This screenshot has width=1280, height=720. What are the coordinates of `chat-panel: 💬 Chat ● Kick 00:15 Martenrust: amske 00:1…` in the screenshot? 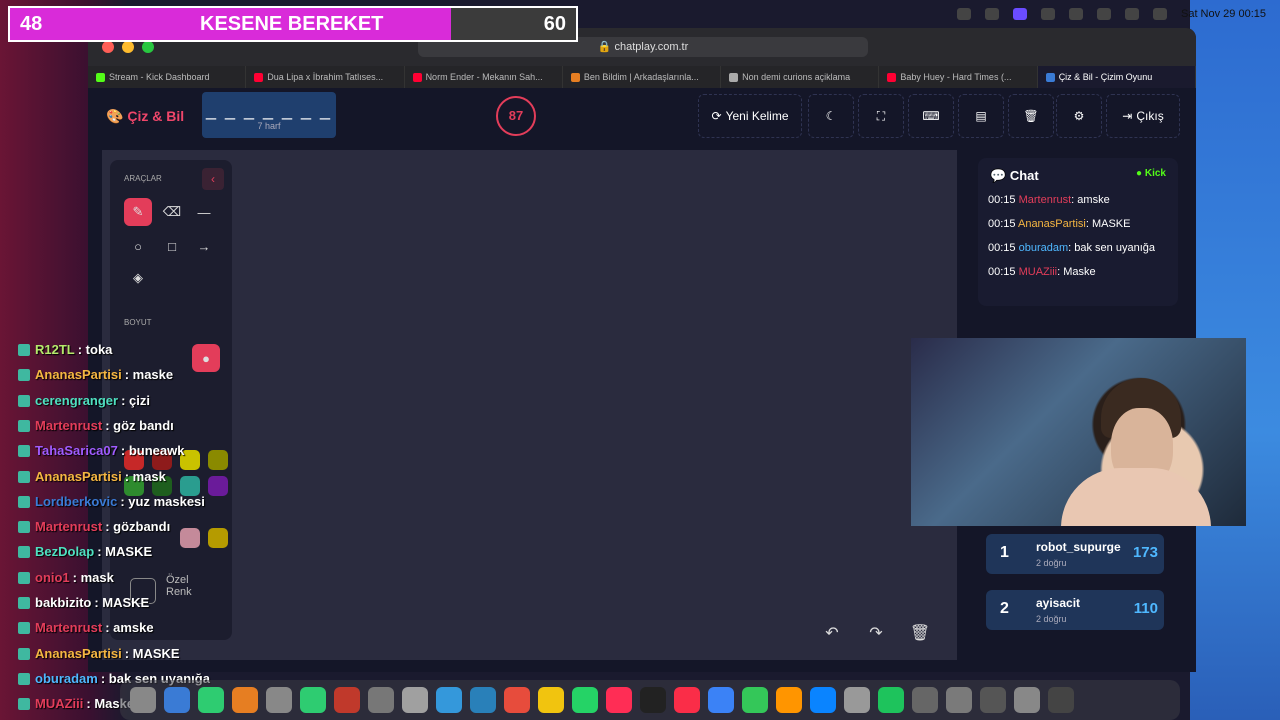 It's located at (1078, 232).